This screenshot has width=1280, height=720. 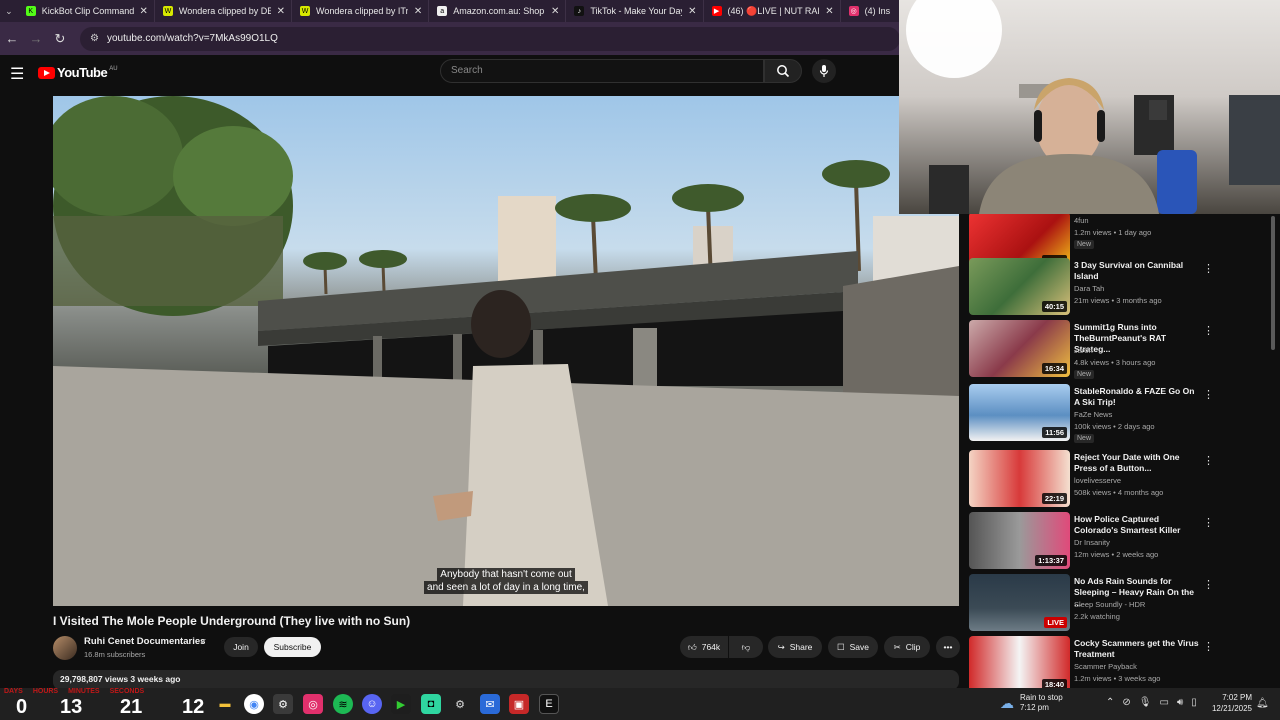 What do you see at coordinates (1019, 602) in the screenshot?
I see `video-thumbnail: LIVE` at bounding box center [1019, 602].